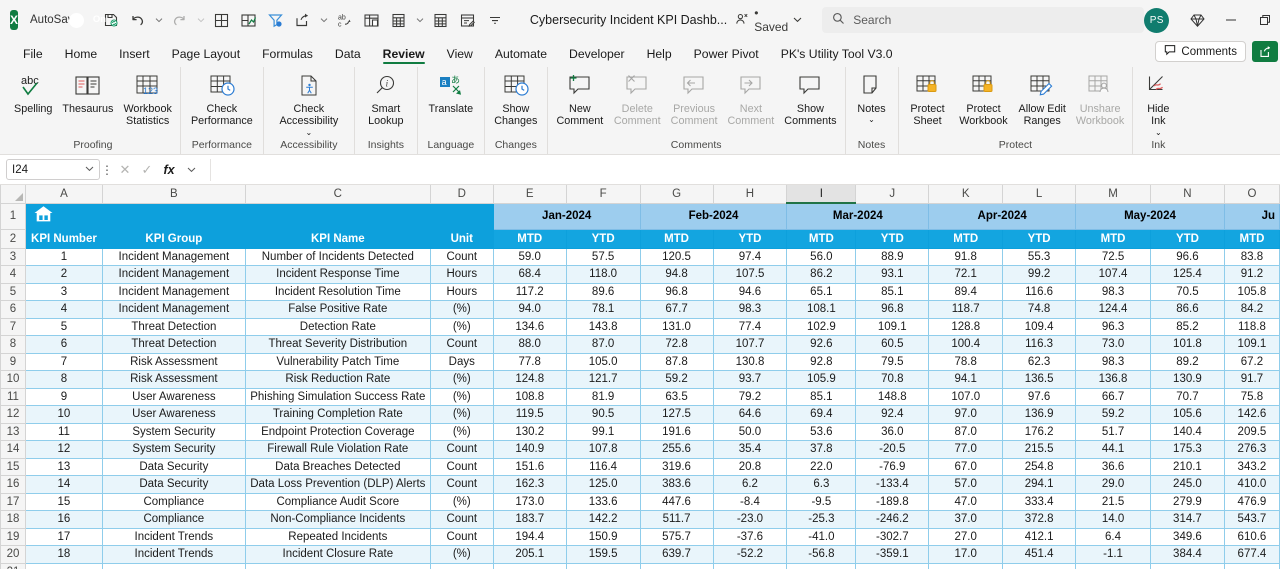  I want to click on cell-value: 57.0, so click(966, 484).